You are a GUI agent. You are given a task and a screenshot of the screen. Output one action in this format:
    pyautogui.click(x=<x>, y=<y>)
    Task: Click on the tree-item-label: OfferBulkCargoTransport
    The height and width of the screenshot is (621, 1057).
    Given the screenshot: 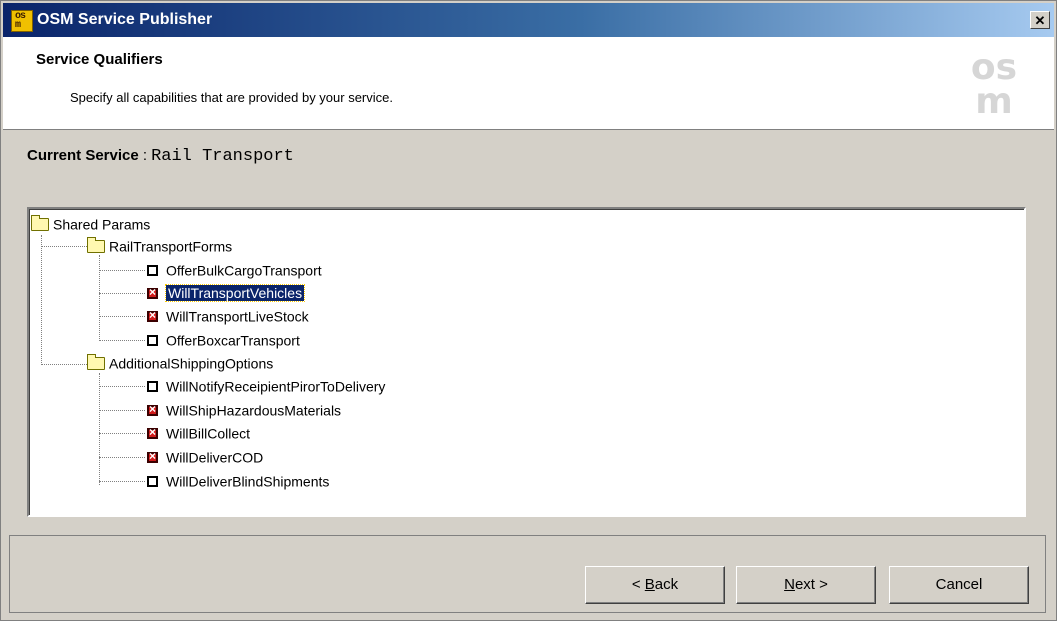 What is the action you would take?
    pyautogui.click(x=244, y=270)
    